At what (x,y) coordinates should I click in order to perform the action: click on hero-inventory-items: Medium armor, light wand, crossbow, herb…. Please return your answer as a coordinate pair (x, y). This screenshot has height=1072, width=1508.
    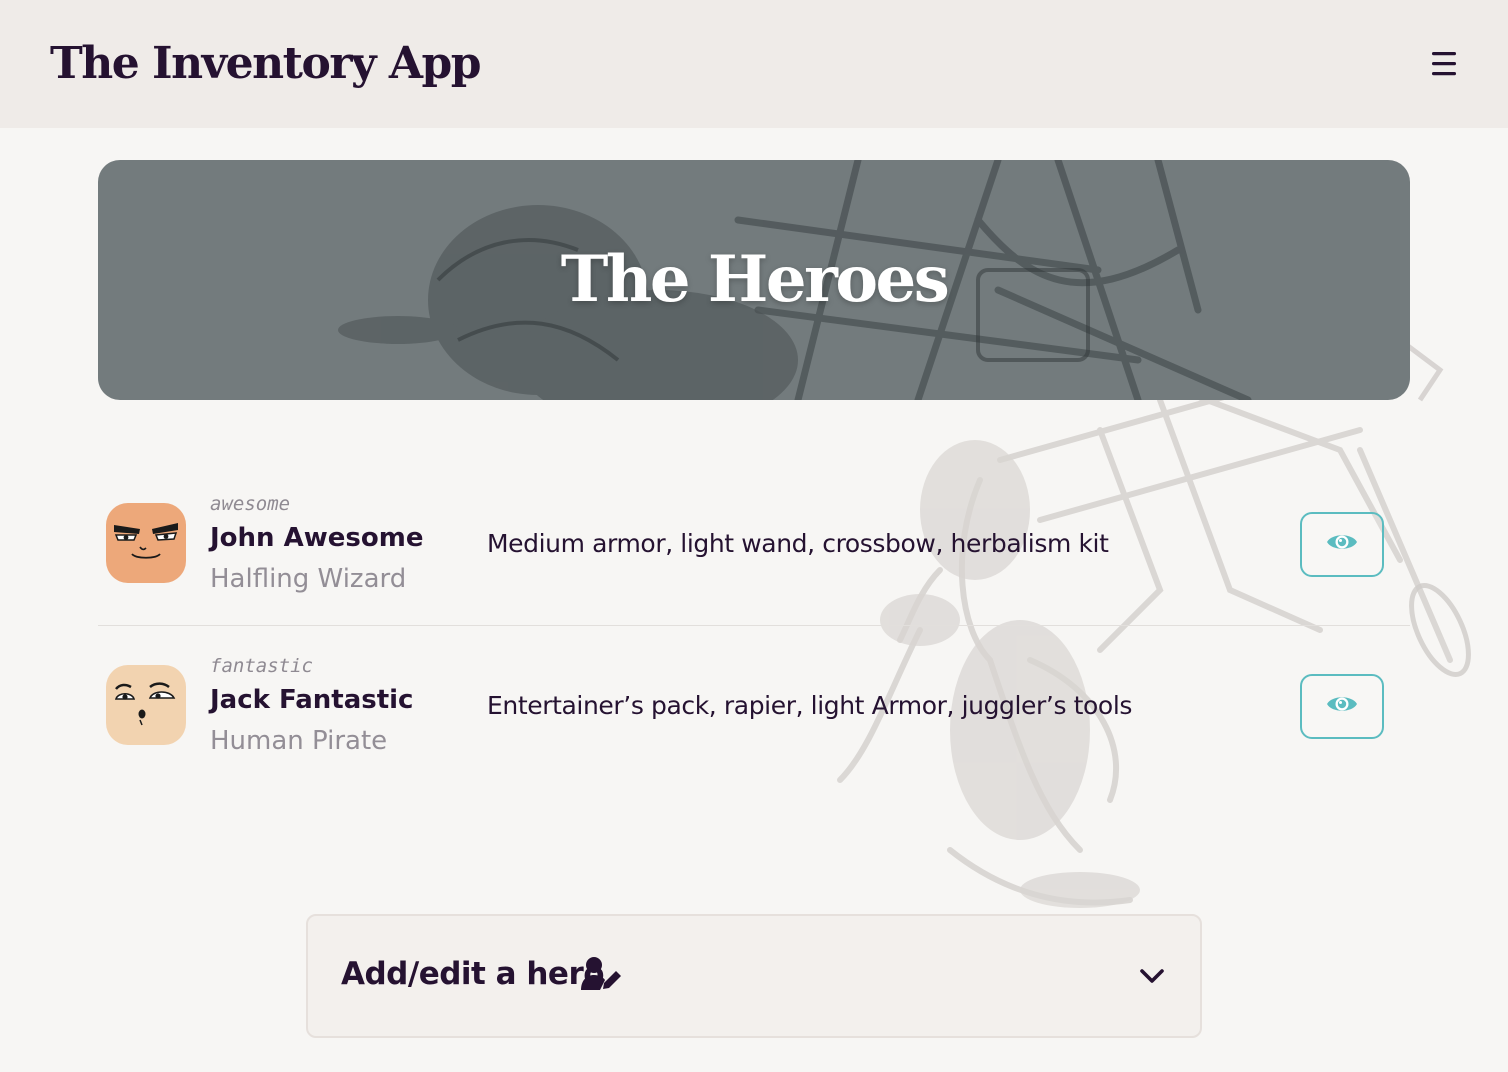
    Looking at the image, I should click on (798, 543).